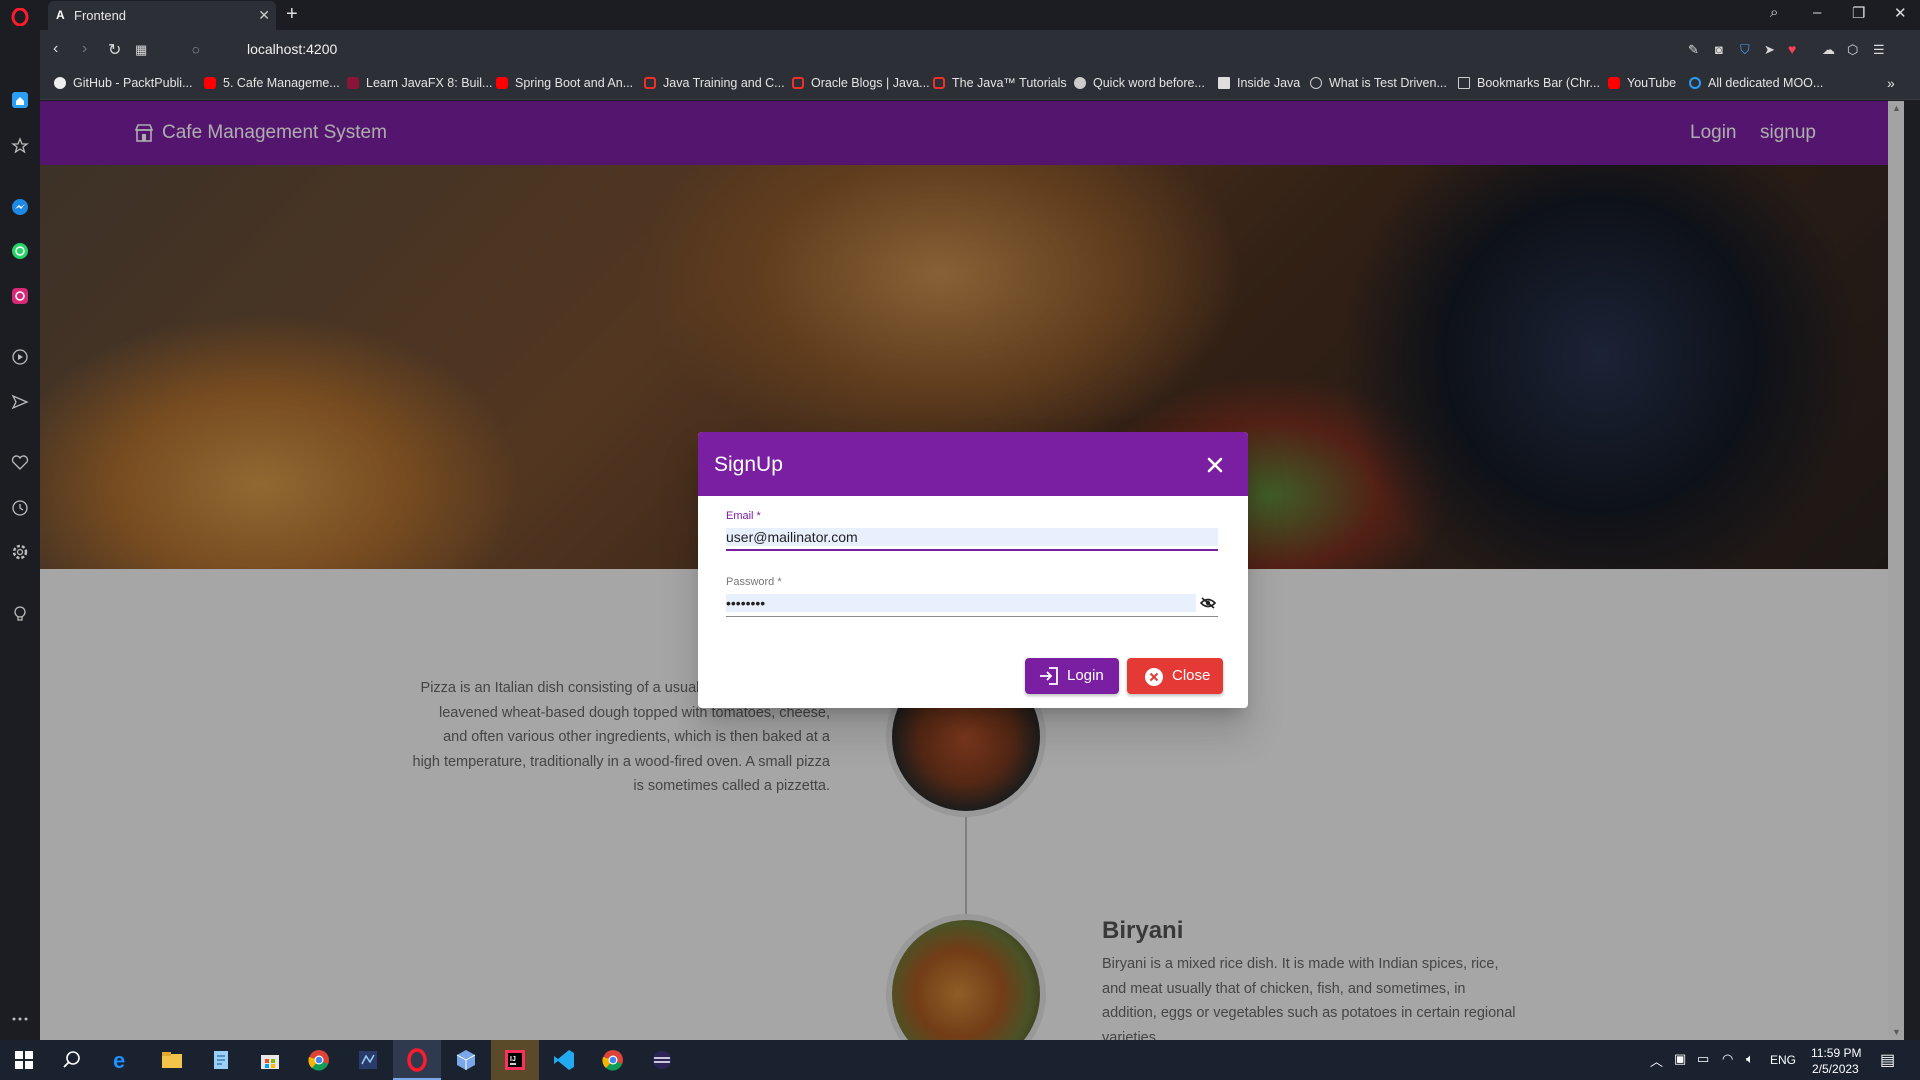 The height and width of the screenshot is (1080, 1920). Describe the element at coordinates (1656, 1060) in the screenshot. I see `show-hidden-icons-icon: ︿` at that location.